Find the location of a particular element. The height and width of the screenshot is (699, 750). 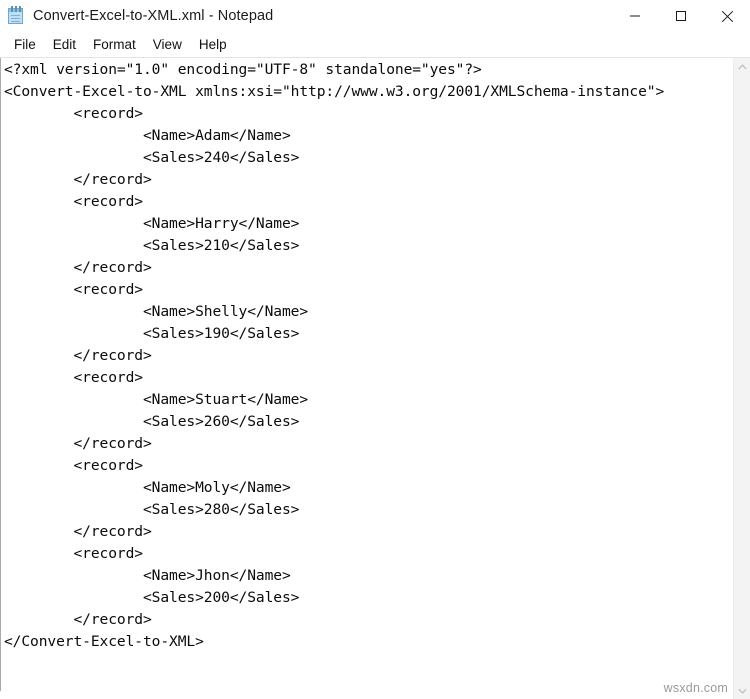

chevron-up-icon is located at coordinates (742, 66).